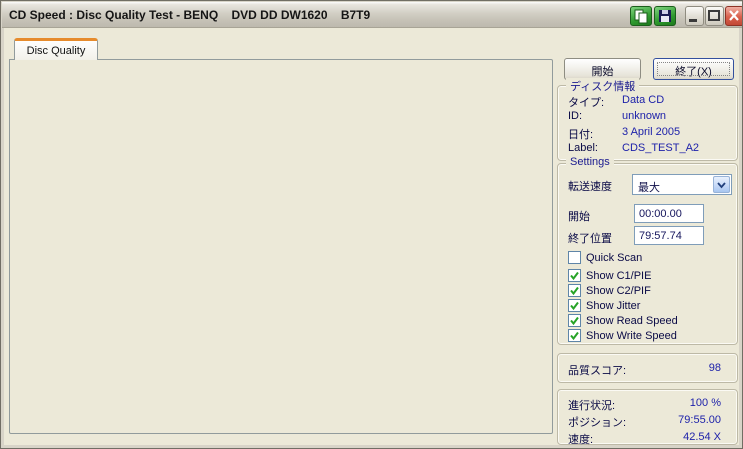 This screenshot has width=743, height=449. I want to click on copy-pages-icon, so click(641, 16).